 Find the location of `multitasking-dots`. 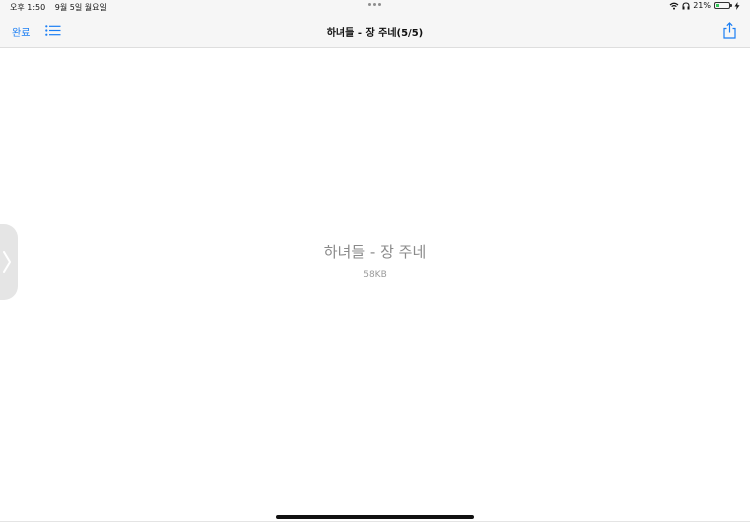

multitasking-dots is located at coordinates (374, 4).